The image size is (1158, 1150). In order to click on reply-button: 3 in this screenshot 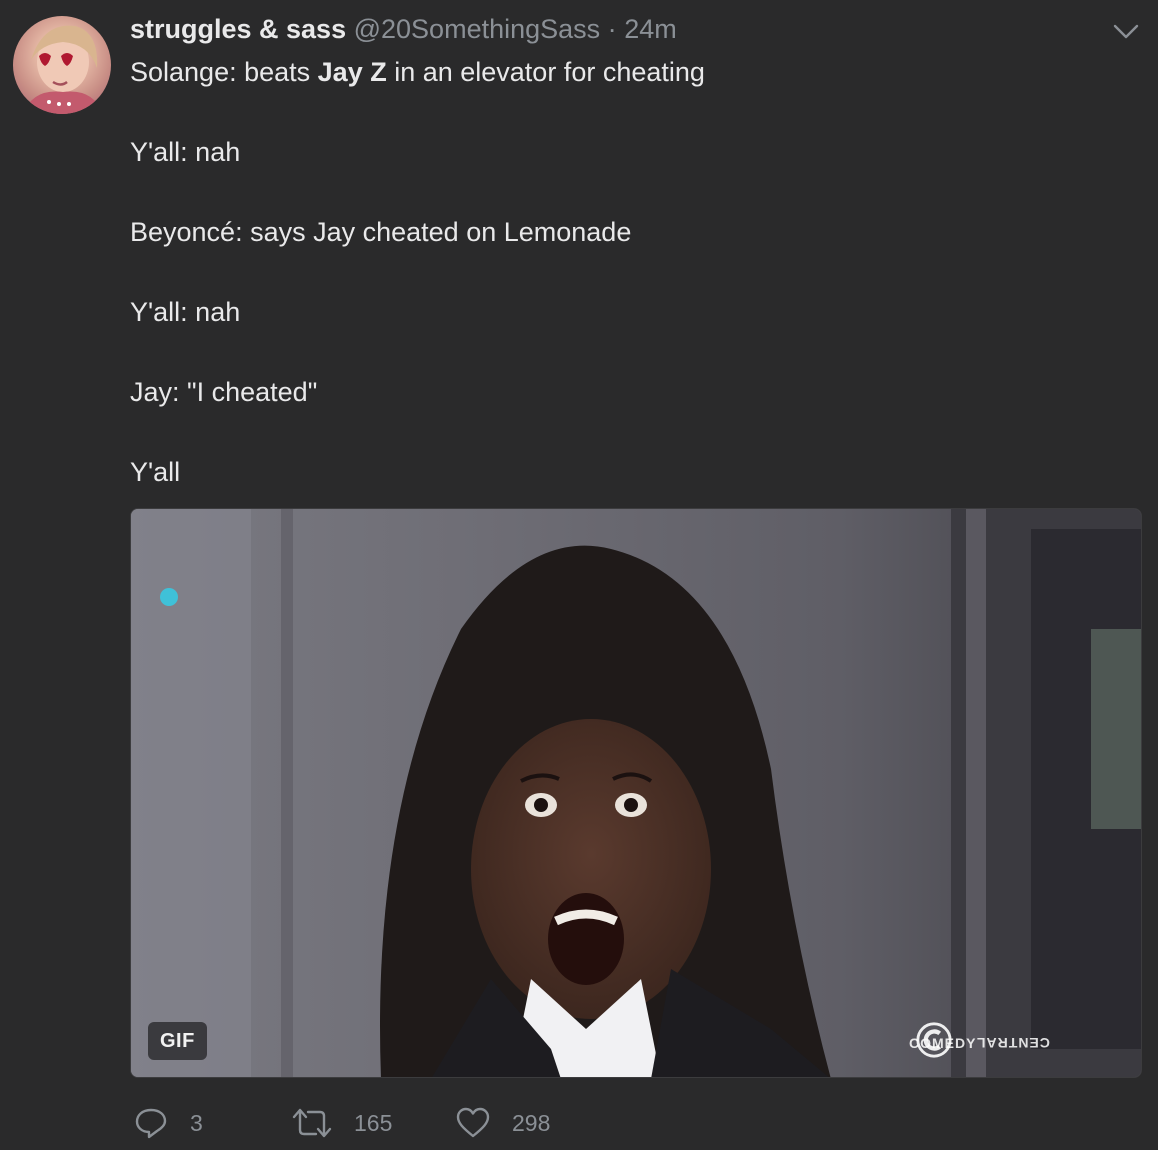, I will do `click(168, 1123)`.